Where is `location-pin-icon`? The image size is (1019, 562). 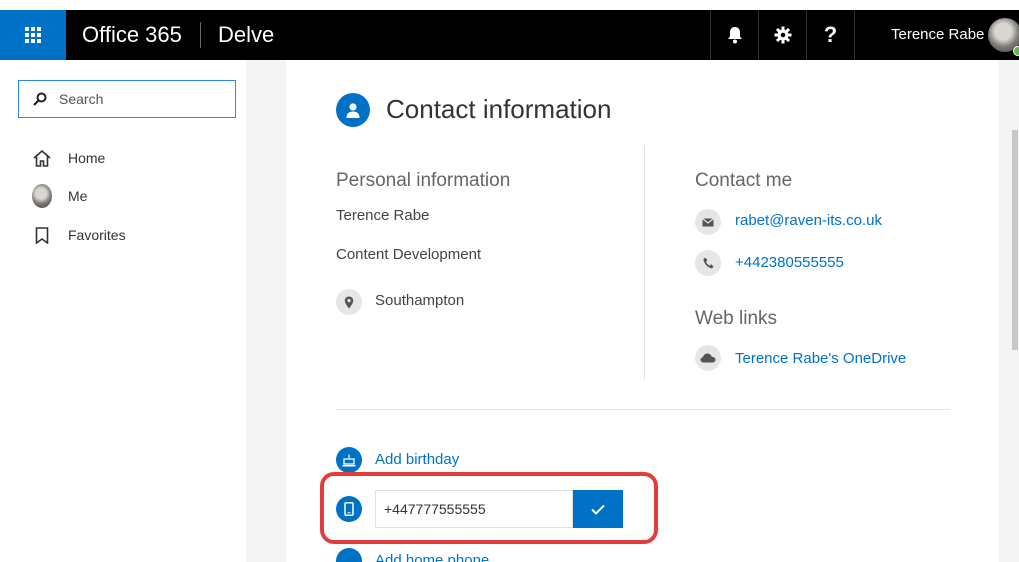
location-pin-icon is located at coordinates (349, 302).